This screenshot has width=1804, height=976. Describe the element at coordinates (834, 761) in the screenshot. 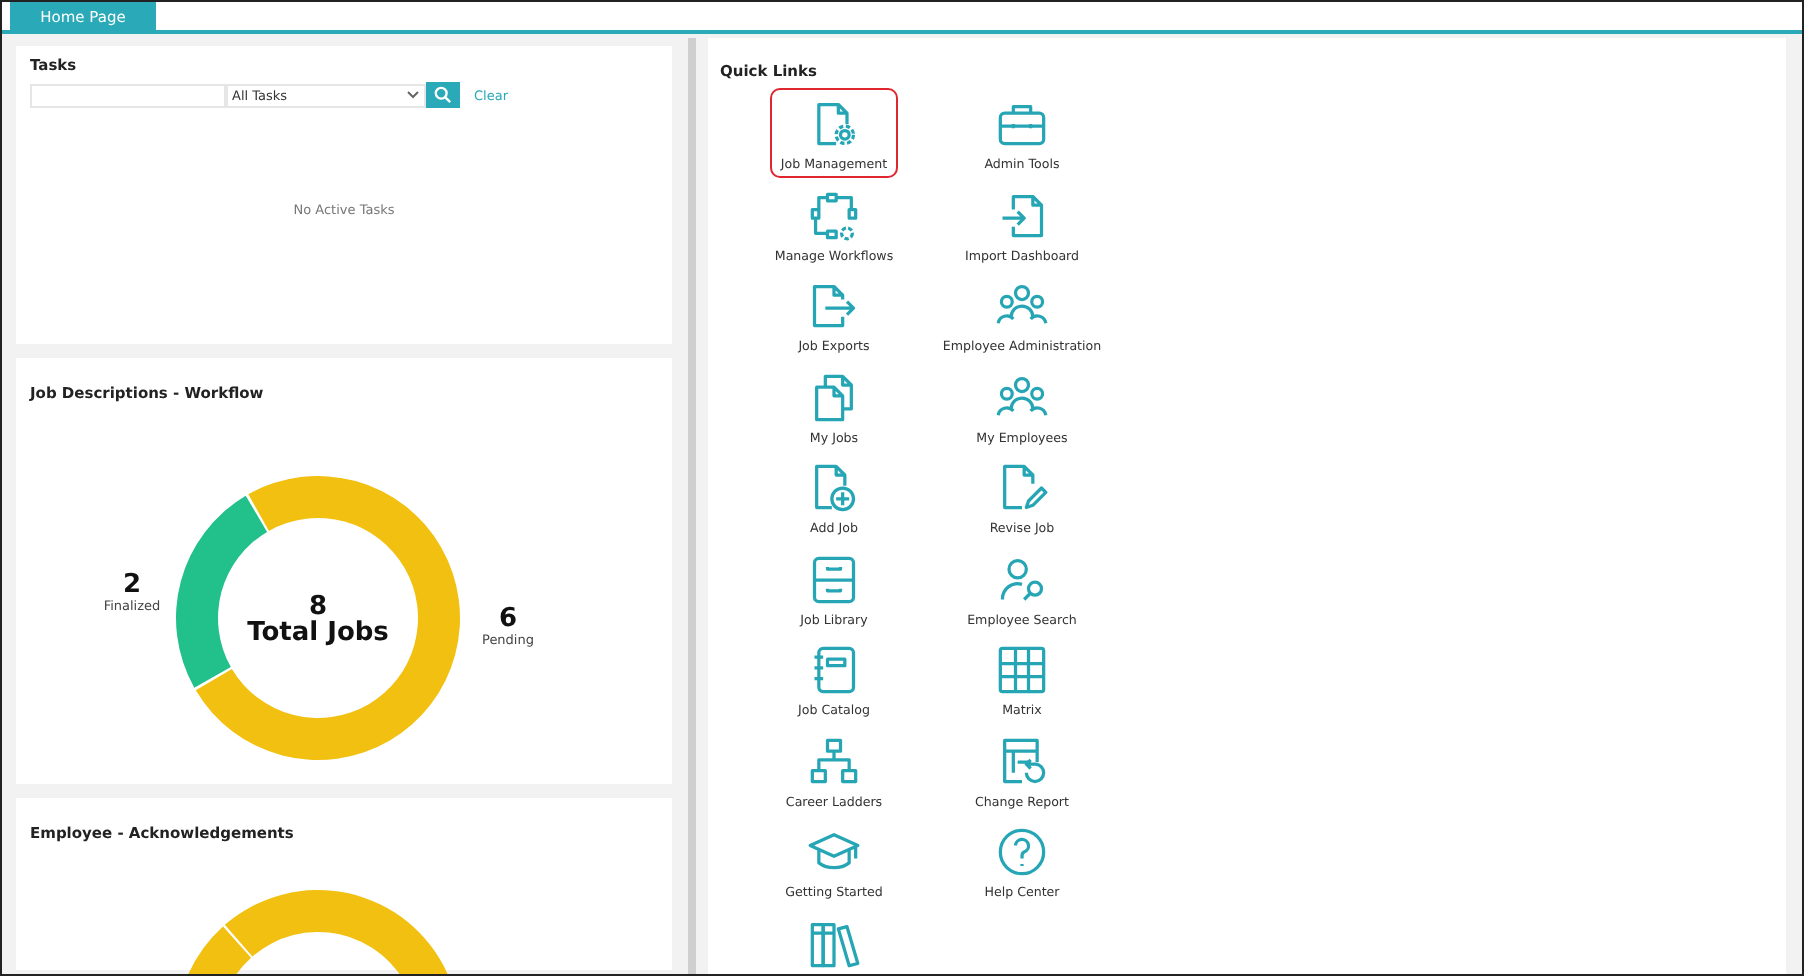

I see `hierarchy-icon` at that location.